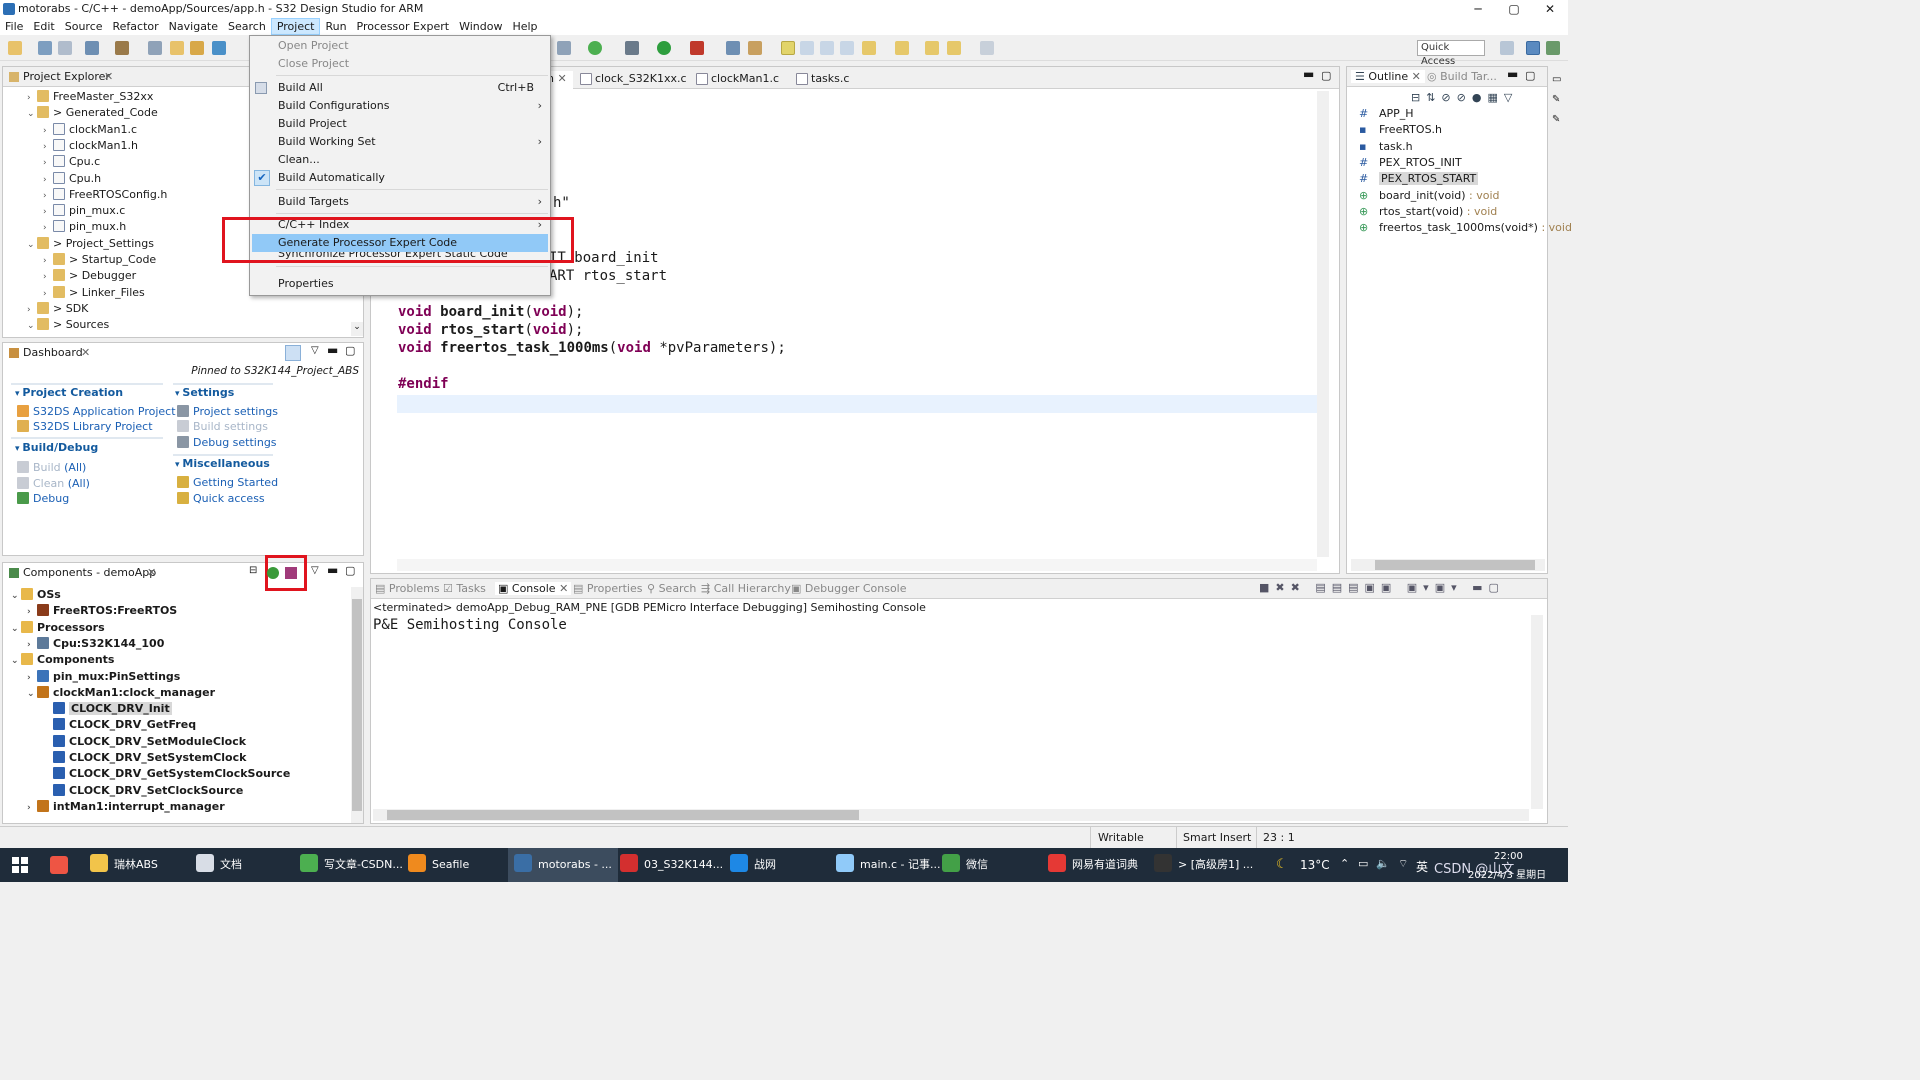 This screenshot has height=1080, width=1920. I want to click on editor-scrollbar-v, so click(1323, 324).